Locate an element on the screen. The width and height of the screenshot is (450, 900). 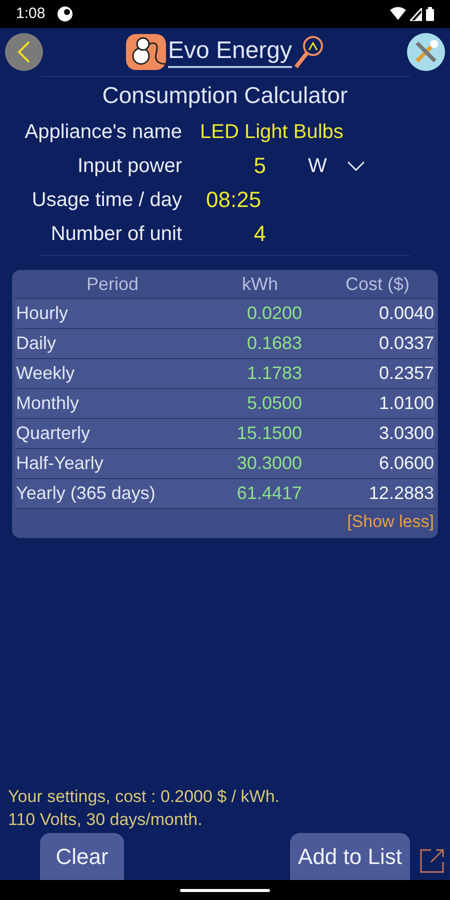
battery-icon is located at coordinates (430, 14).